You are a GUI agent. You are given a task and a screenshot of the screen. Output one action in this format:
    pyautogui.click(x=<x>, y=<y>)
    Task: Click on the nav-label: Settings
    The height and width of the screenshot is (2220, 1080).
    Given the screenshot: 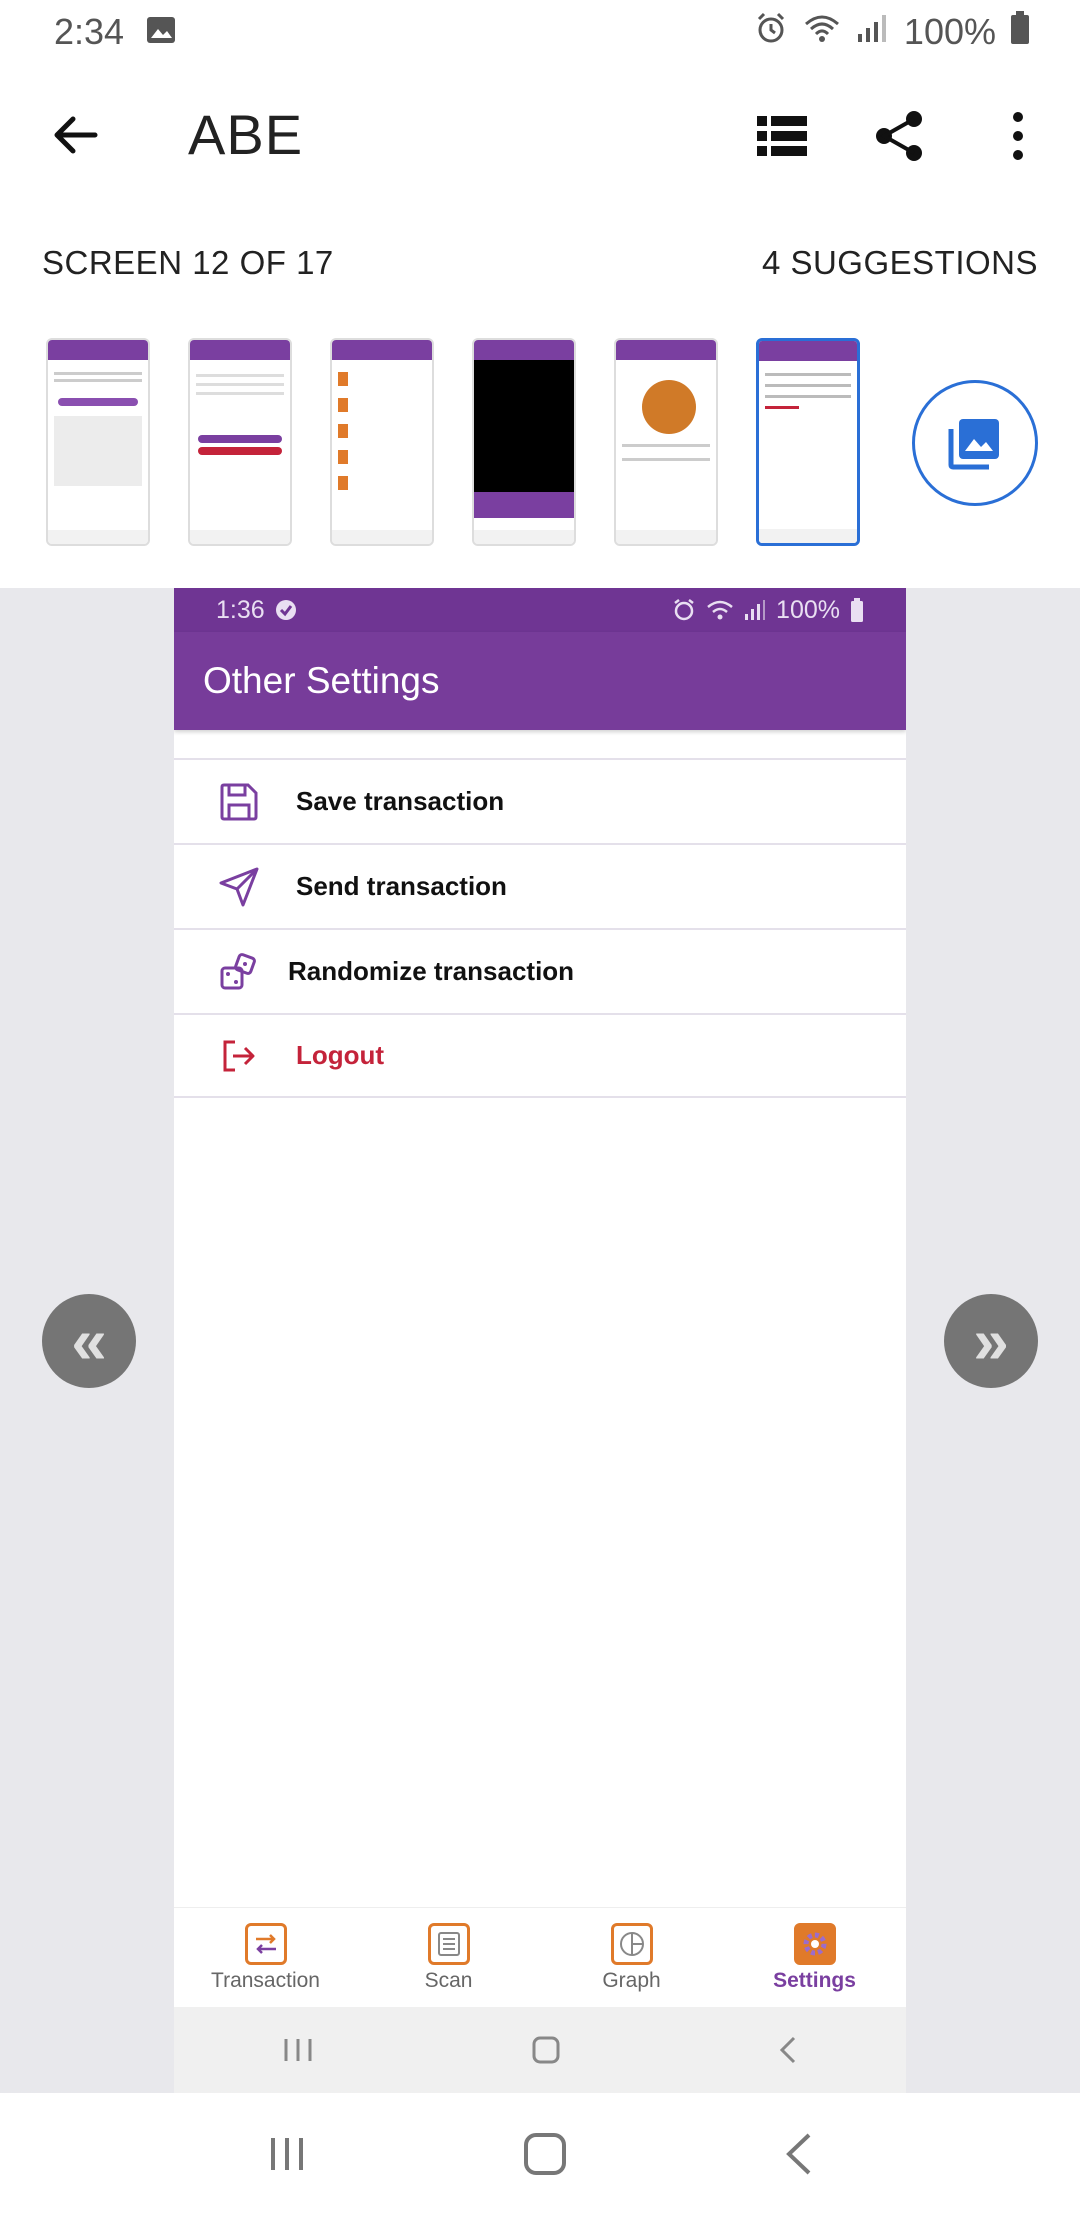 What is the action you would take?
    pyautogui.click(x=814, y=1980)
    